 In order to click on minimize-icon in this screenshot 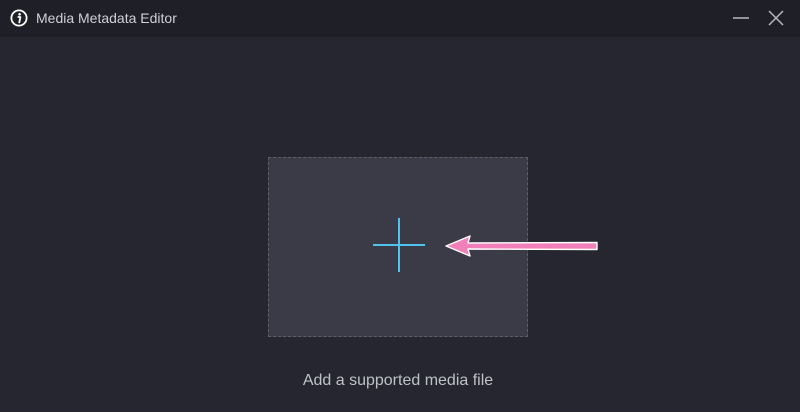, I will do `click(741, 18)`.